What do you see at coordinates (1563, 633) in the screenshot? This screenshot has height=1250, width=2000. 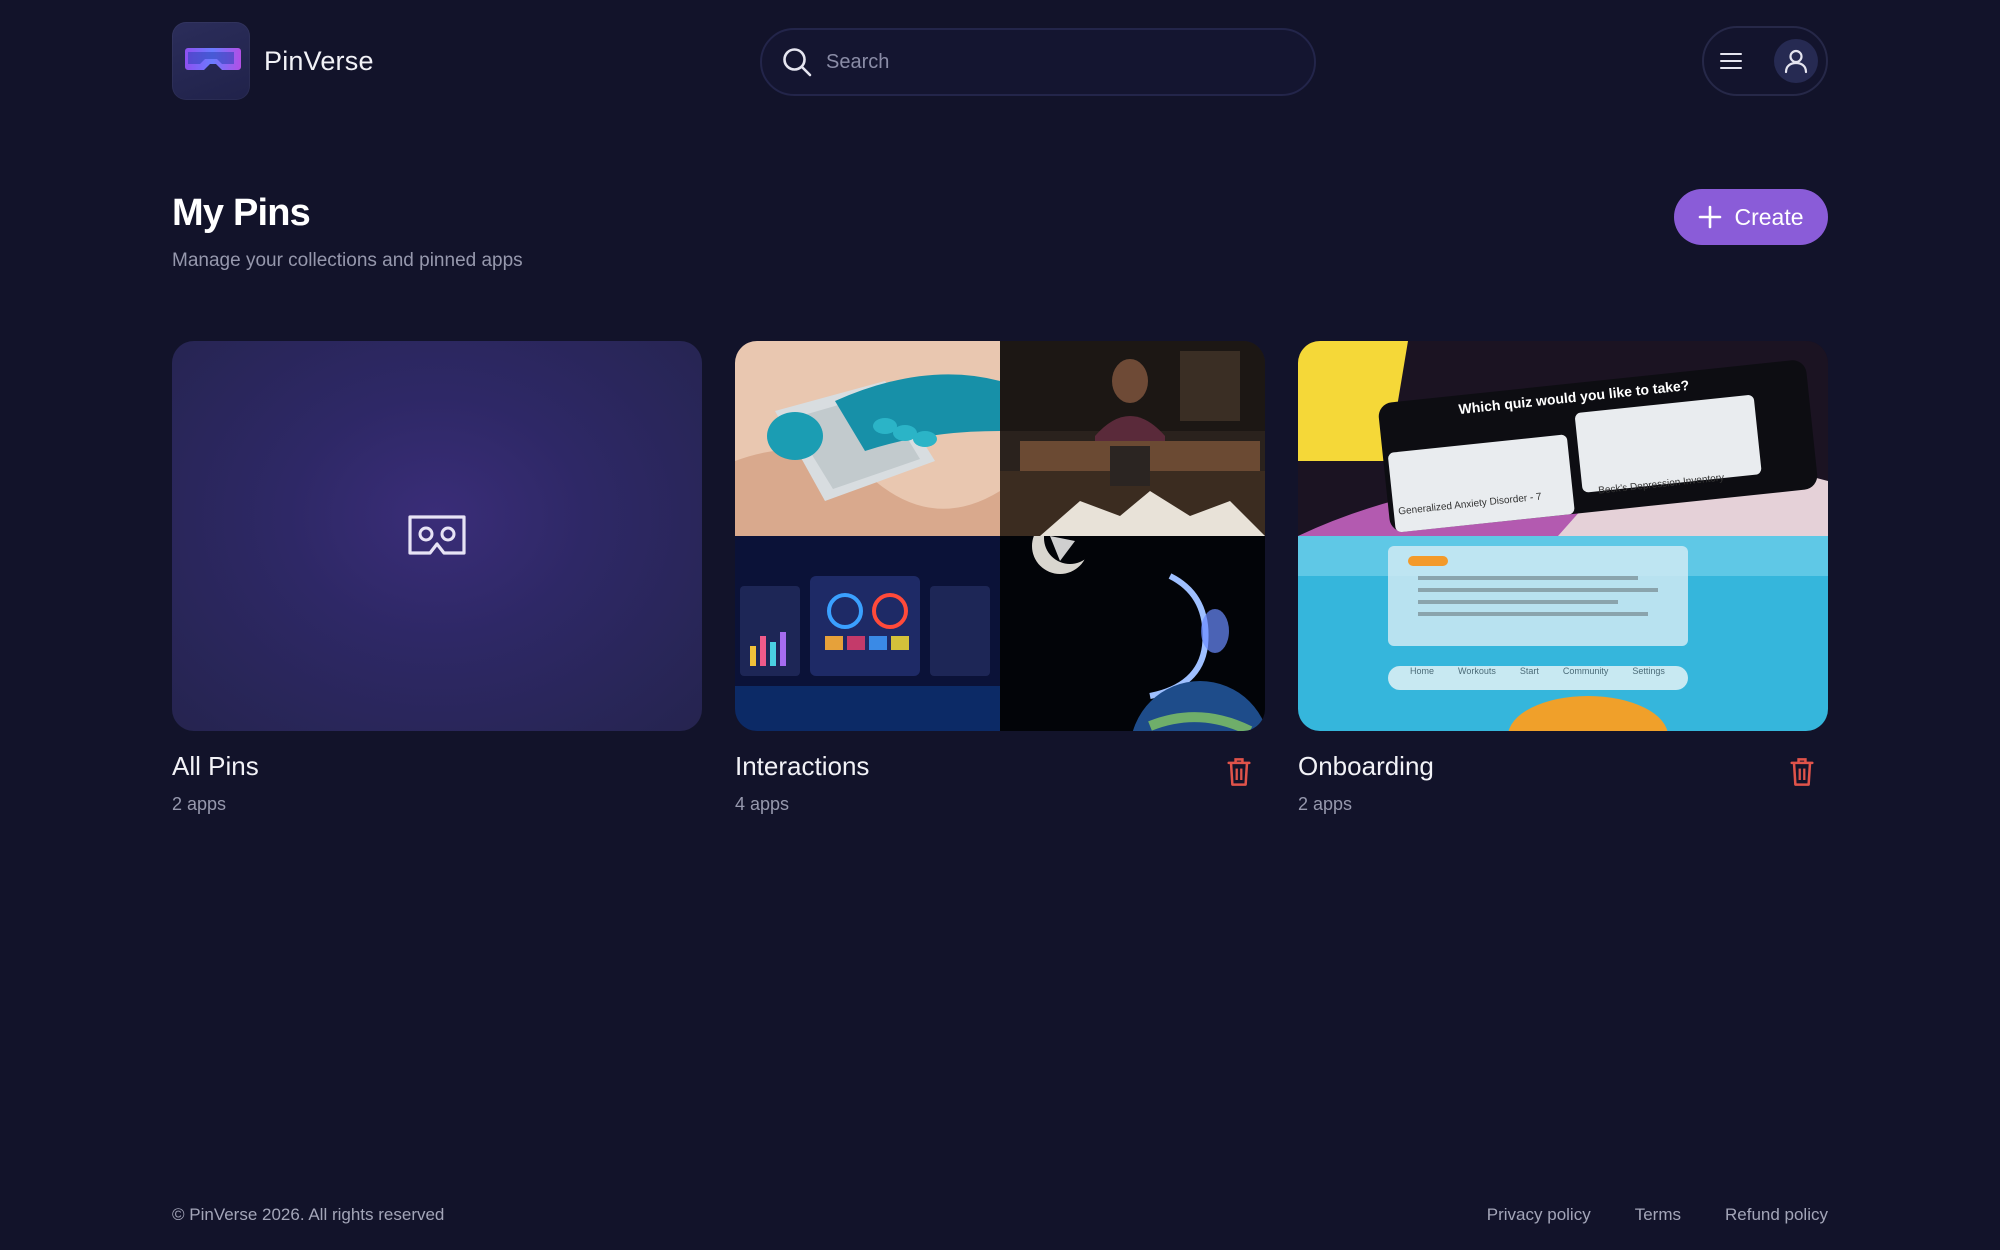 I see `app-thumbnail: Home Workouts Start Community Settings` at bounding box center [1563, 633].